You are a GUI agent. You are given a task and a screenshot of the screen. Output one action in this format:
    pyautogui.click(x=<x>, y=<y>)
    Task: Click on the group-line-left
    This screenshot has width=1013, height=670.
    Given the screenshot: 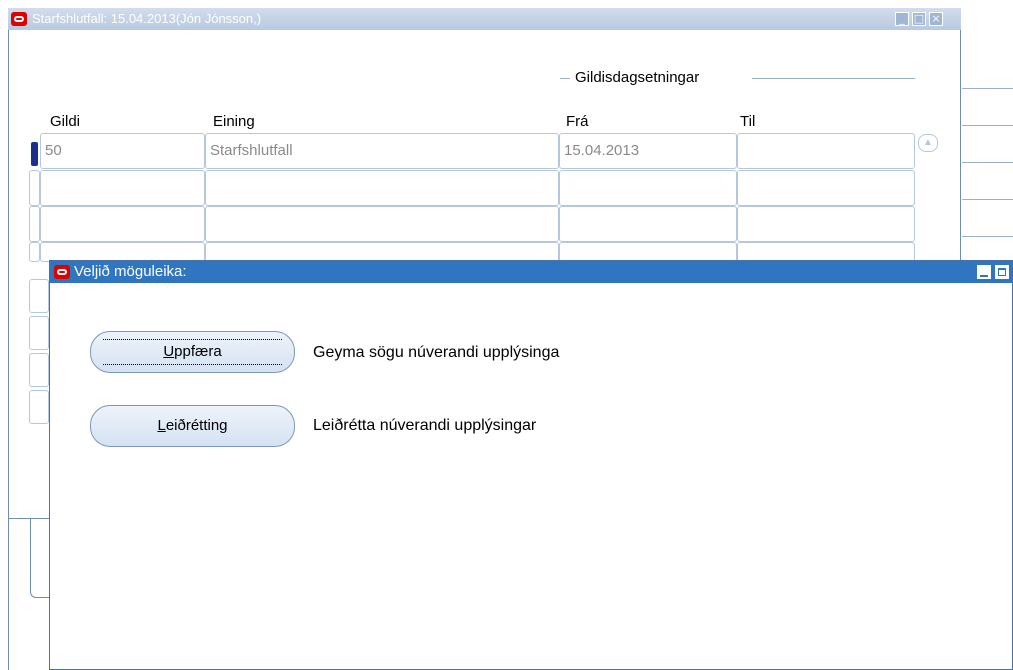 What is the action you would take?
    pyautogui.click(x=565, y=78)
    